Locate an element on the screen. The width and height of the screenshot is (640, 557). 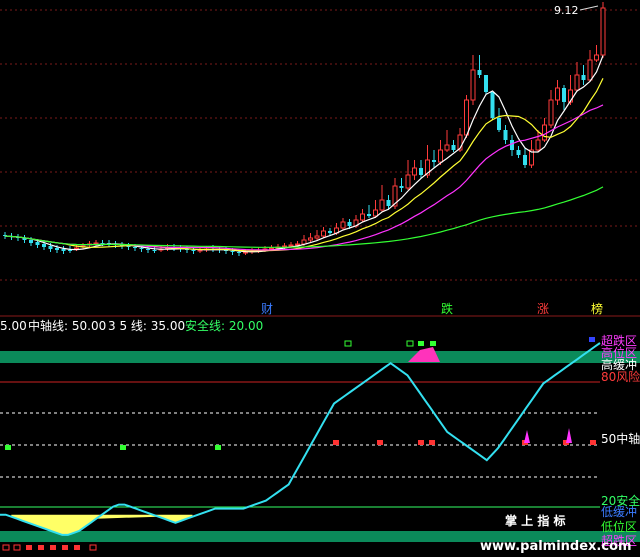
line35-value: 3 5 线: 35.00 is located at coordinates (146, 326).